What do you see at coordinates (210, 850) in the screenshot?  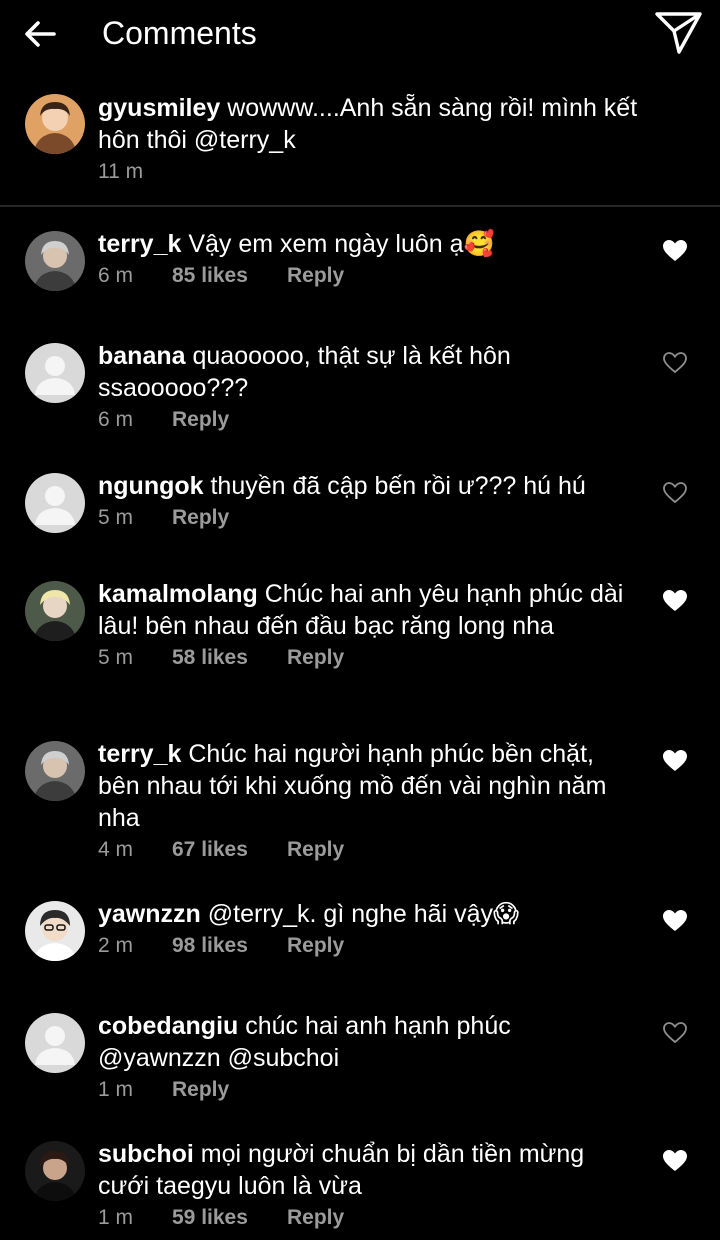 I see `likes-count: 67 likes` at bounding box center [210, 850].